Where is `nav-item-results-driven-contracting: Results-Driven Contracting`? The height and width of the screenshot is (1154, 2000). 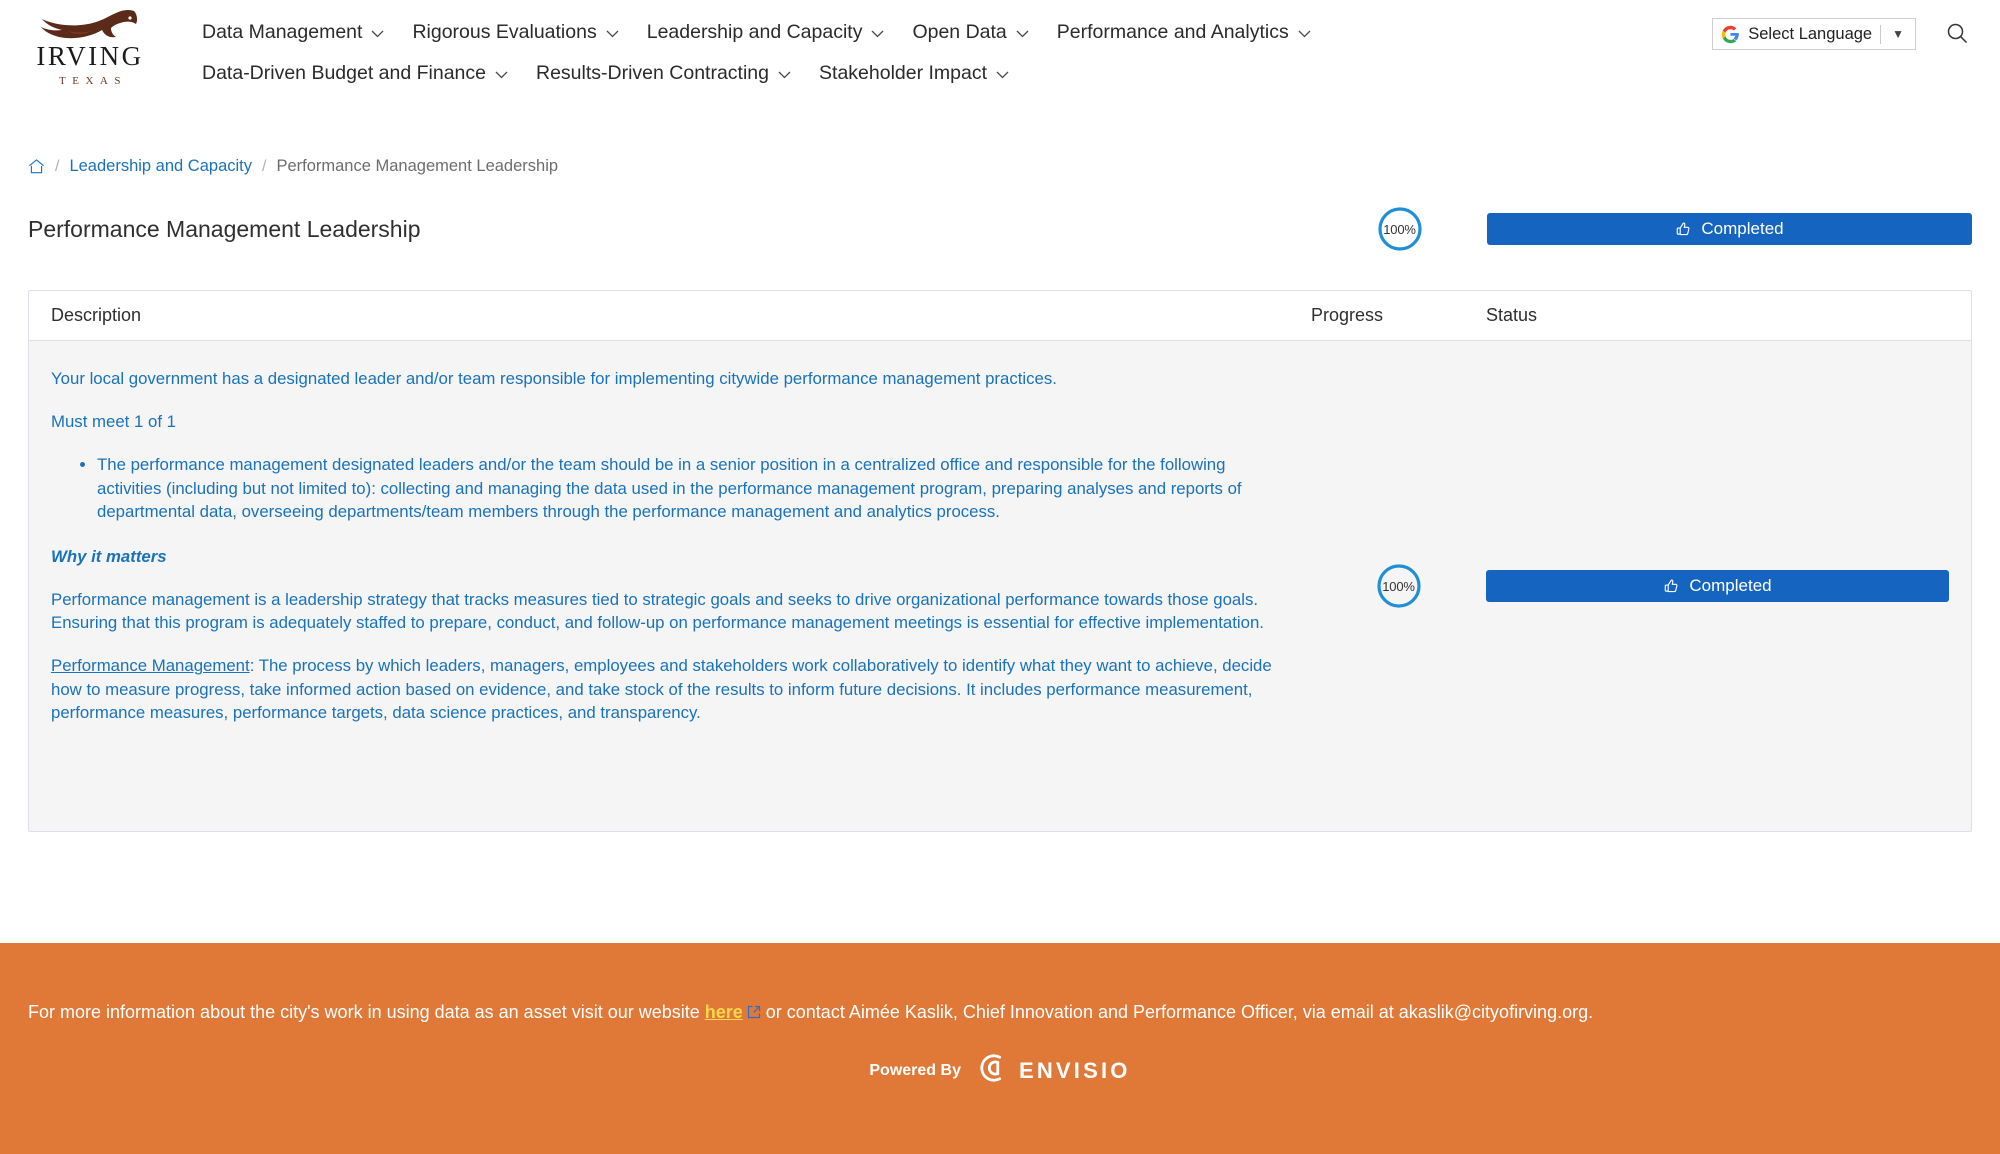 nav-item-results-driven-contracting: Results-Driven Contracting is located at coordinates (673, 73).